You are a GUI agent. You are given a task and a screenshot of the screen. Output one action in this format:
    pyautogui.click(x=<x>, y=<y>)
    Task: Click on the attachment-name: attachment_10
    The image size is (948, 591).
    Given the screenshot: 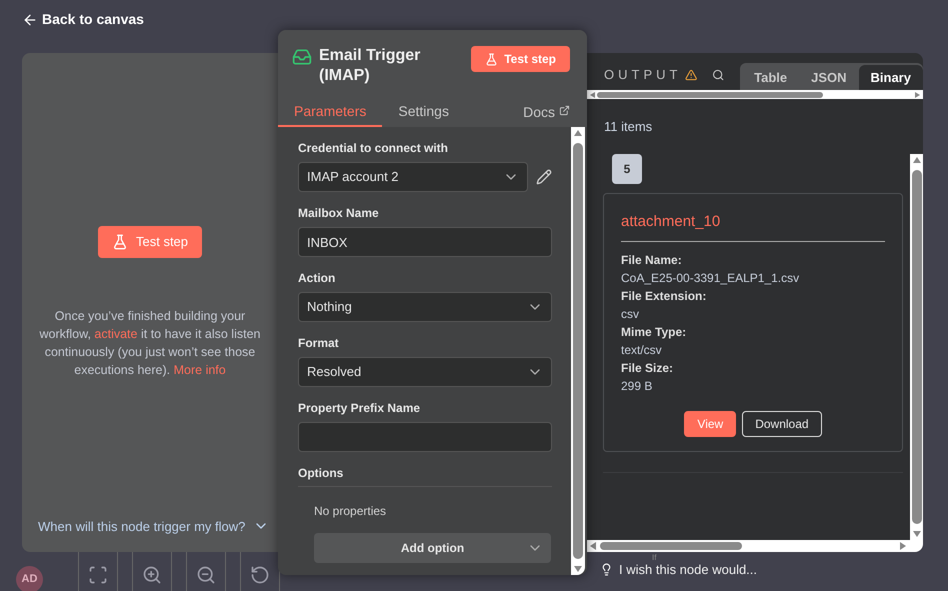 What is the action you would take?
    pyautogui.click(x=753, y=226)
    